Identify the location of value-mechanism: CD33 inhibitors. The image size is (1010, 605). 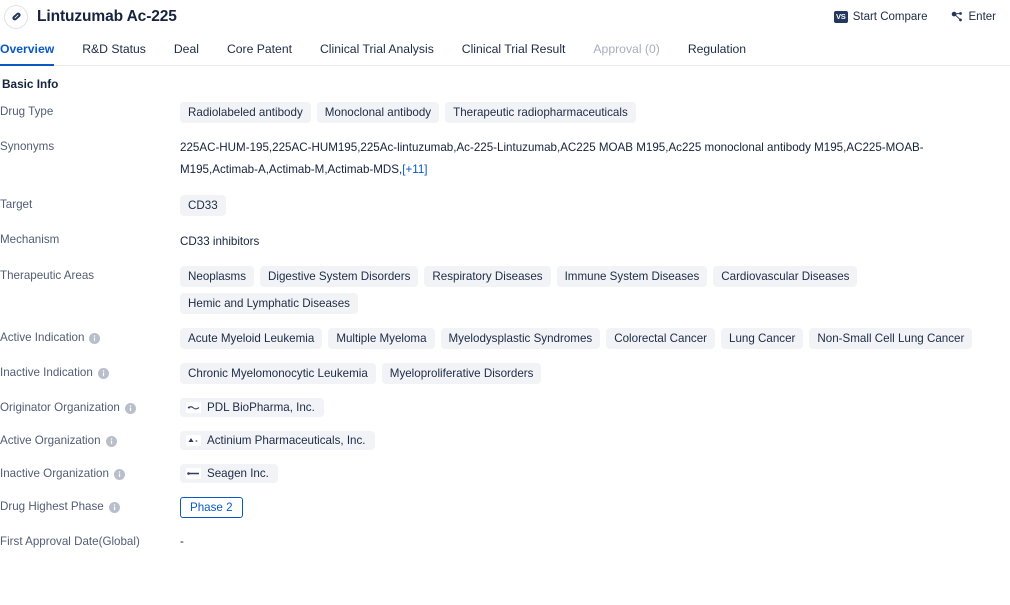
(595, 241).